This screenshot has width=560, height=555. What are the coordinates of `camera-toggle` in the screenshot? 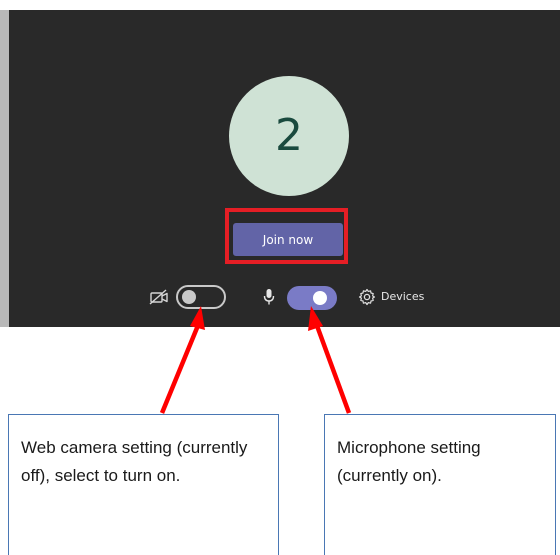 It's located at (201, 297).